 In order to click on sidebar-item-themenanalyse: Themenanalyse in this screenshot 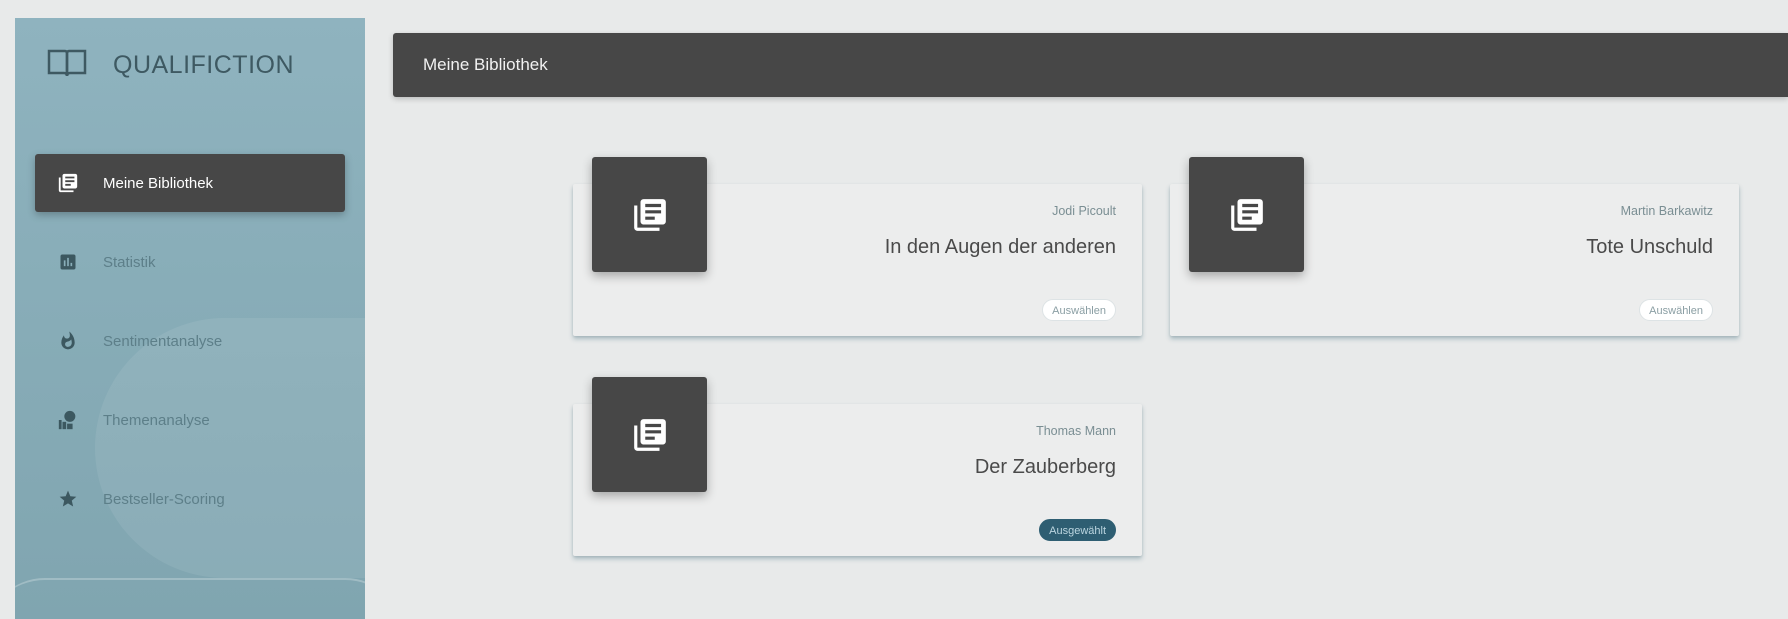, I will do `click(180, 420)`.